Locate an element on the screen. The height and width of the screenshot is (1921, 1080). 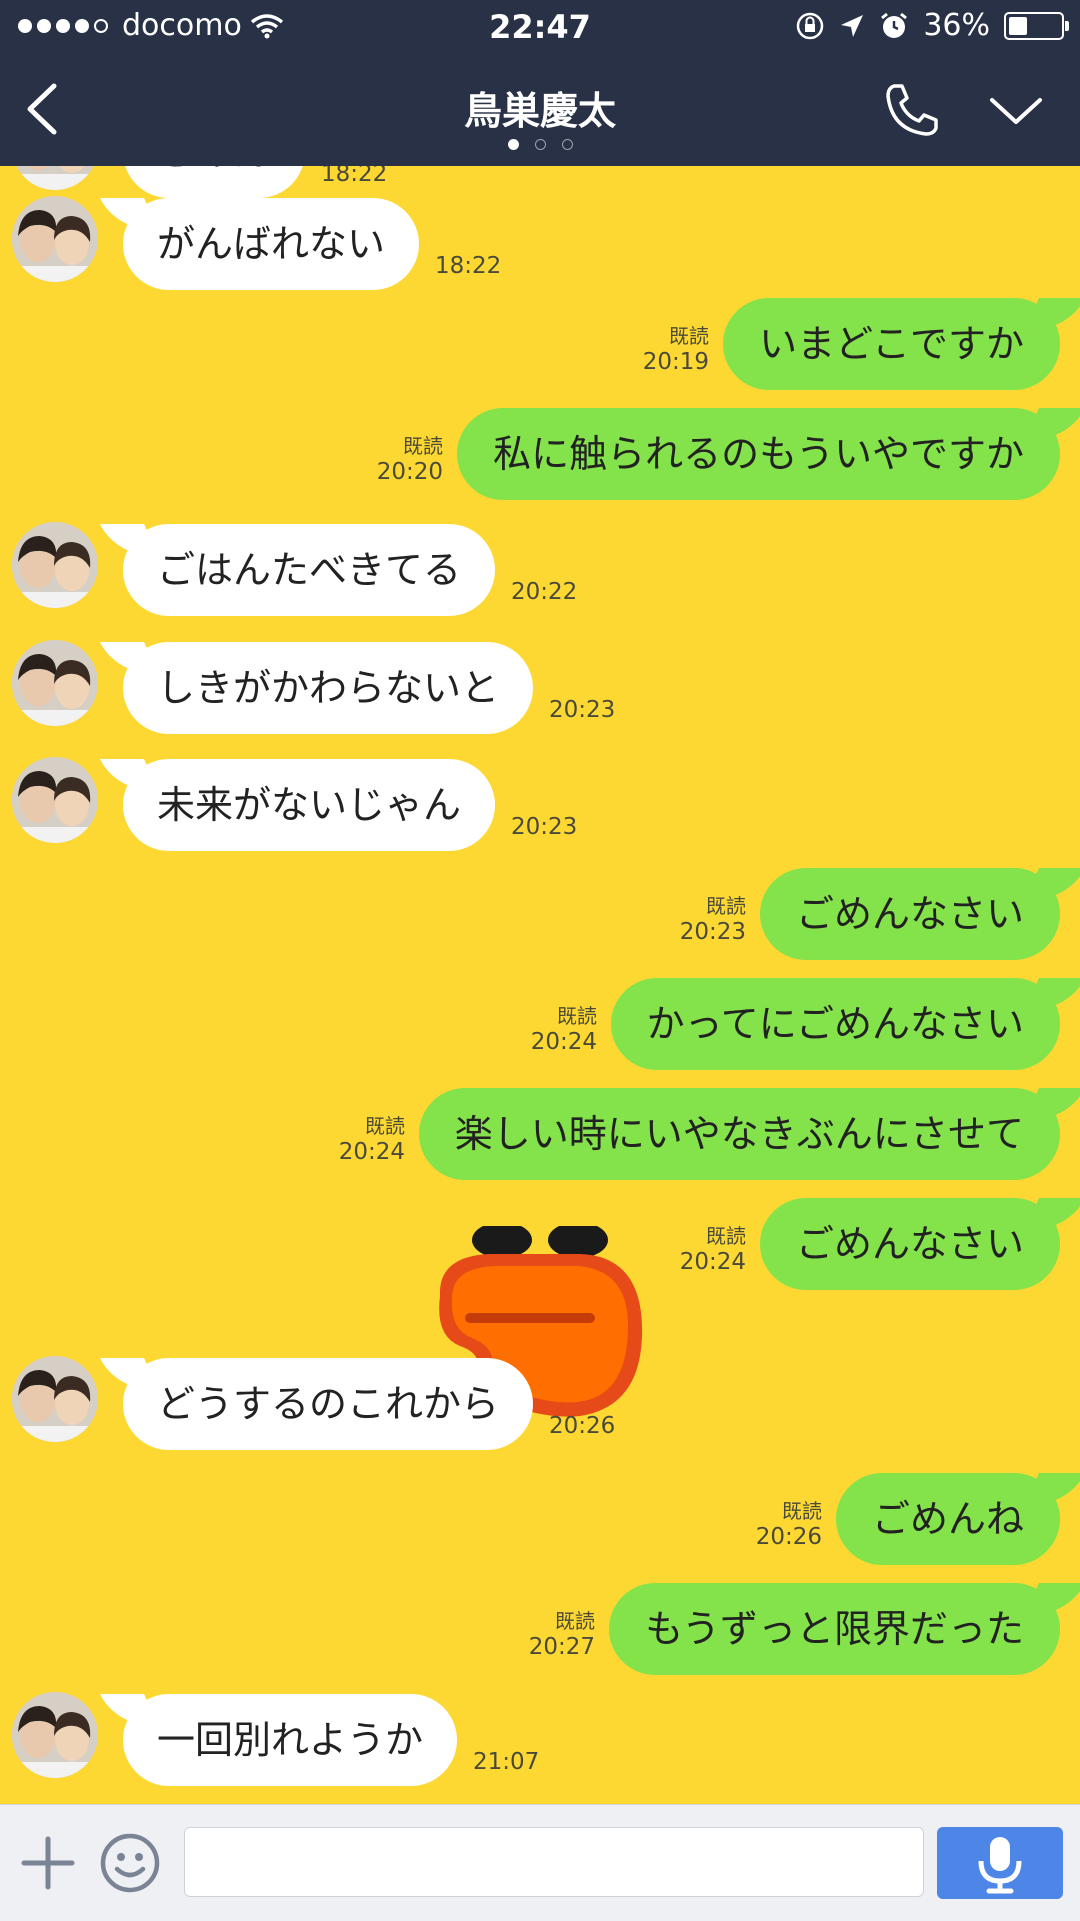
outgoing-message: 私に触られるのもういやですか 既読 20:20 is located at coordinates (540, 458).